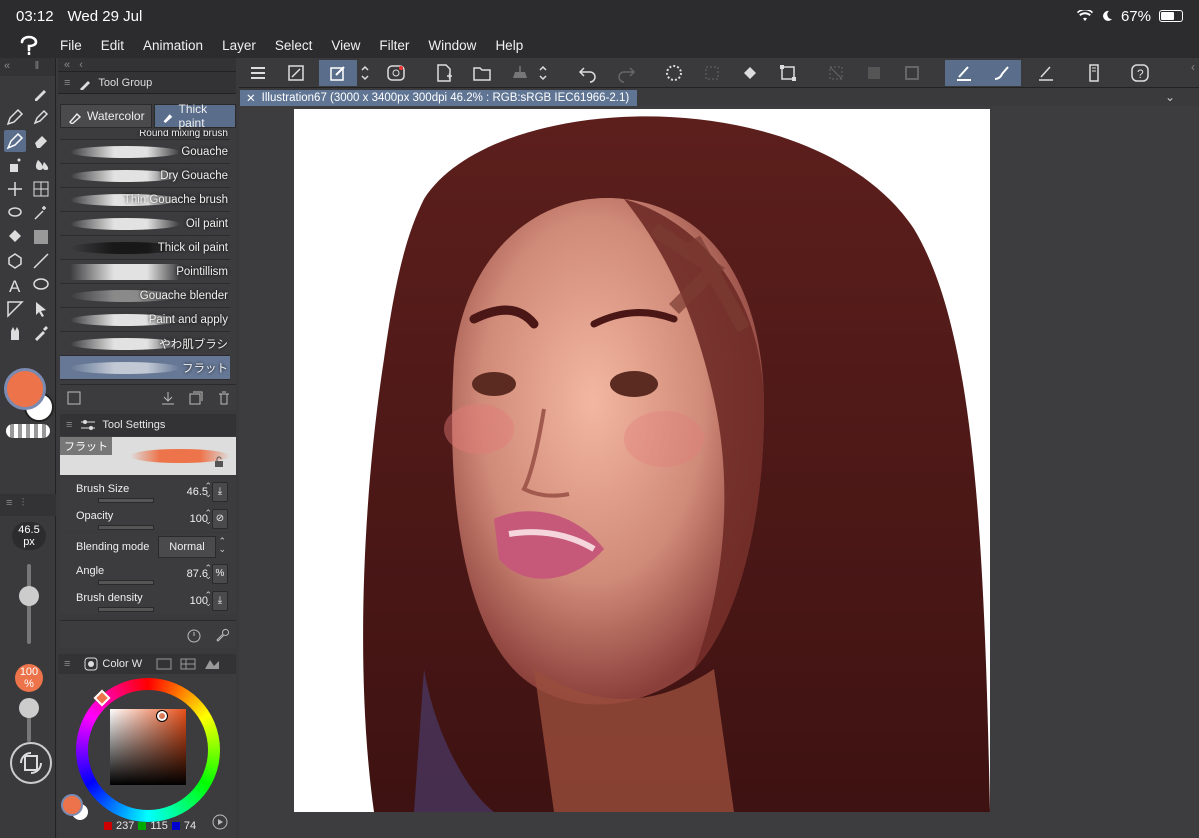  Describe the element at coordinates (41, 213) in the screenshot. I see `magic-wand-tool-icon` at that location.